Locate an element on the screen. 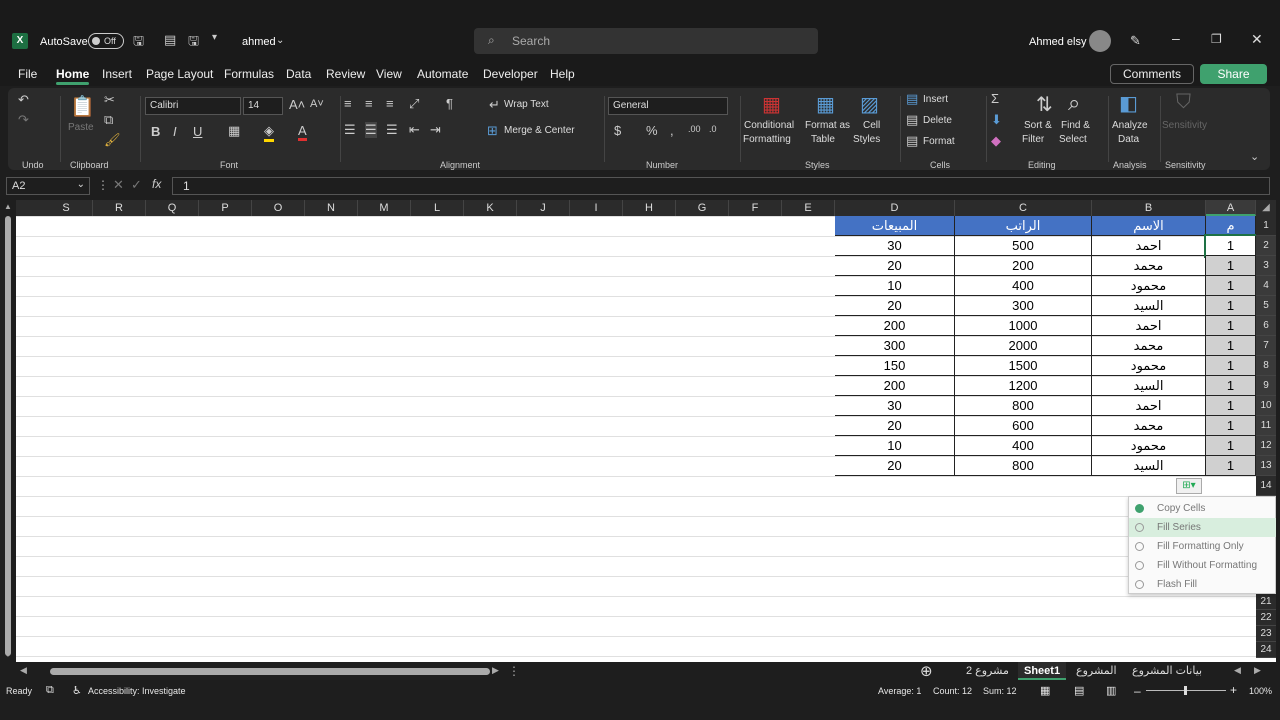  scroll-left-icon: ◀ is located at coordinates (23, 670).